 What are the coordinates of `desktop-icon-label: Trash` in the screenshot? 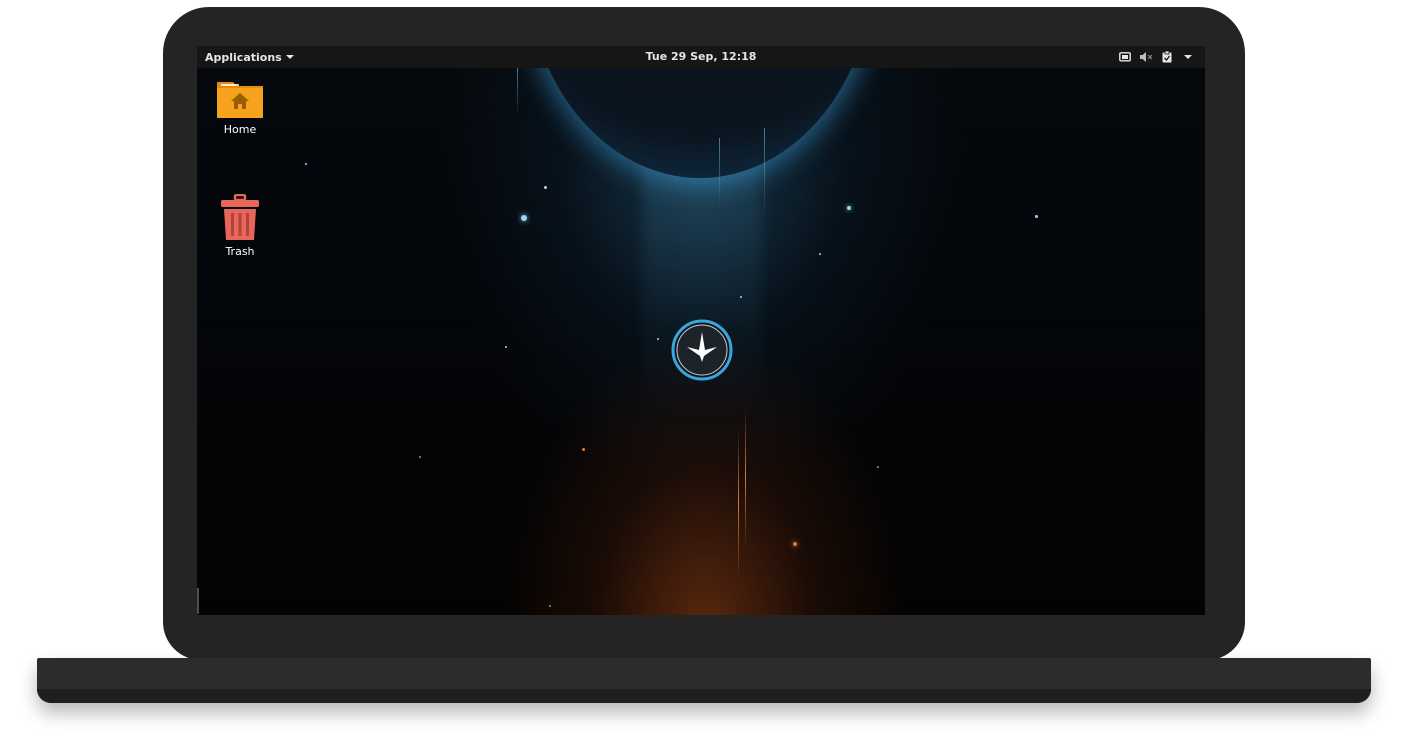 It's located at (240, 251).